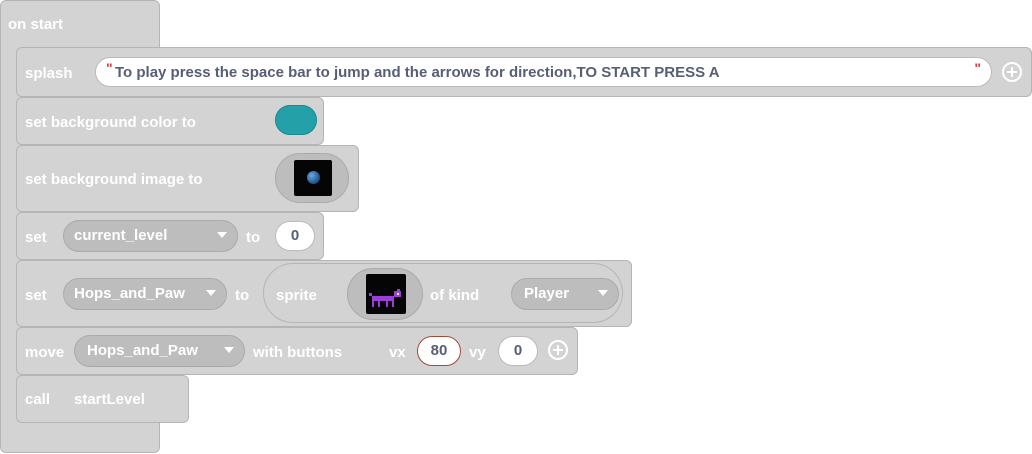 The image size is (1032, 454). Describe the element at coordinates (36, 24) in the screenshot. I see `on-start-label: on start` at that location.